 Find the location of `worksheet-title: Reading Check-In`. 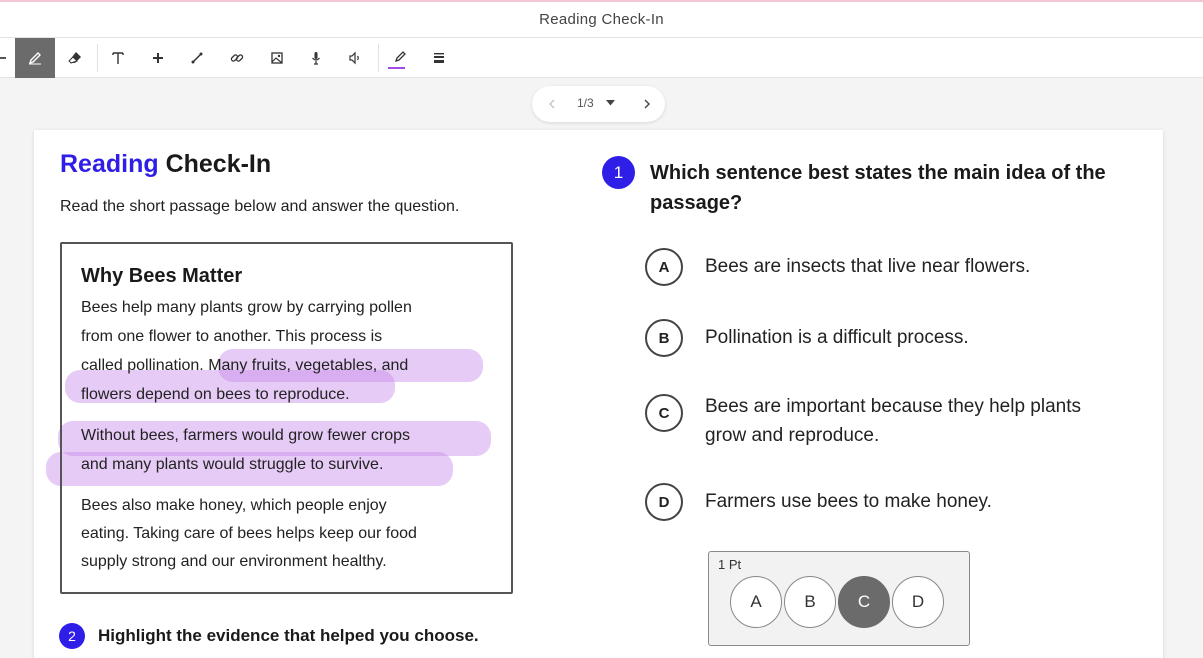

worksheet-title: Reading Check-In is located at coordinates (165, 164).